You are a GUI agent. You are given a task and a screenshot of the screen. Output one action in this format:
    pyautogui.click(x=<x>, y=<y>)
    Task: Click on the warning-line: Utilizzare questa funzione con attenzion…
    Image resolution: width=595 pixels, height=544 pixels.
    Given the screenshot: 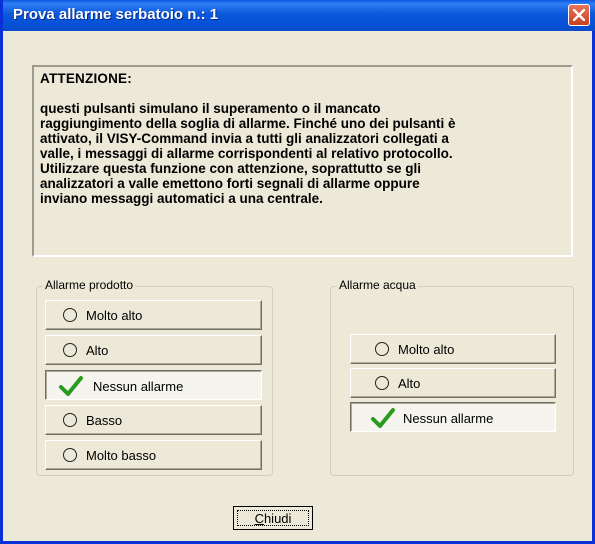 What is the action you would take?
    pyautogui.click(x=231, y=168)
    